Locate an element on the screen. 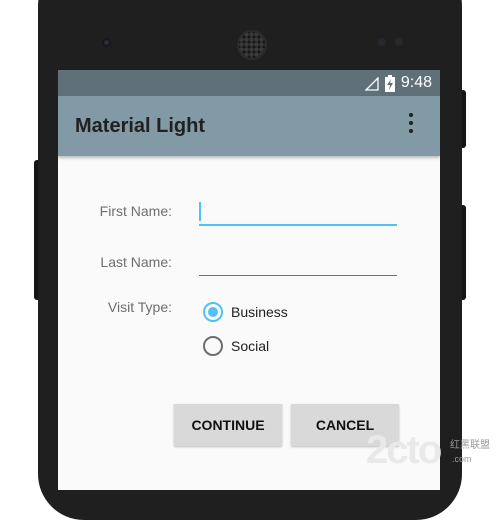  radio-unchecked-icon is located at coordinates (213, 346).